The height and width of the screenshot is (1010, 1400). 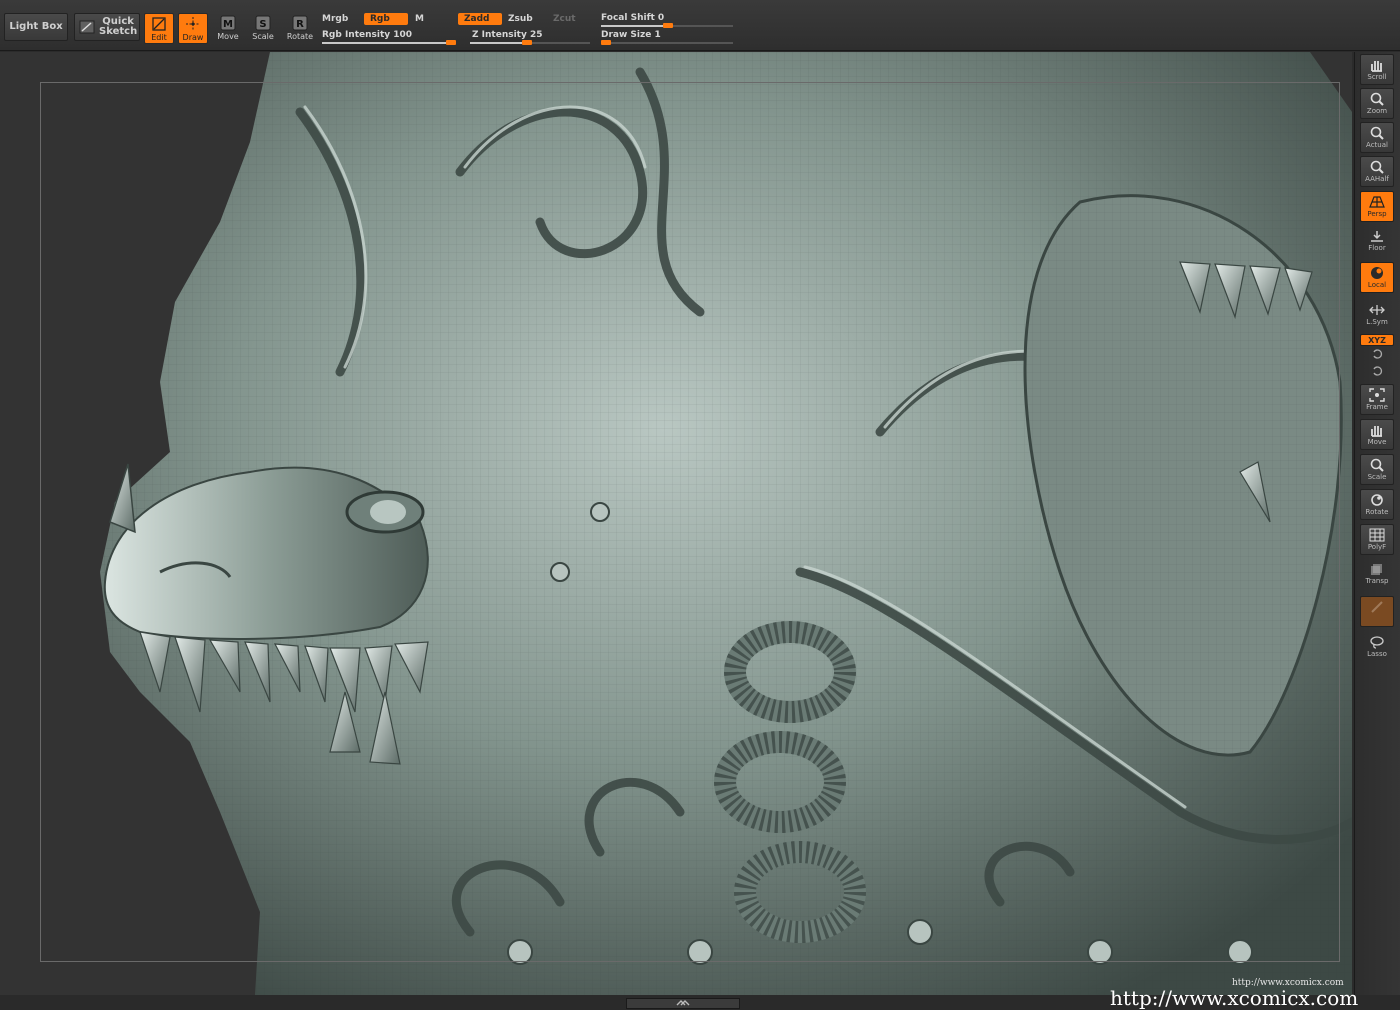 I want to click on scale-icon: S, so click(x=263, y=23).